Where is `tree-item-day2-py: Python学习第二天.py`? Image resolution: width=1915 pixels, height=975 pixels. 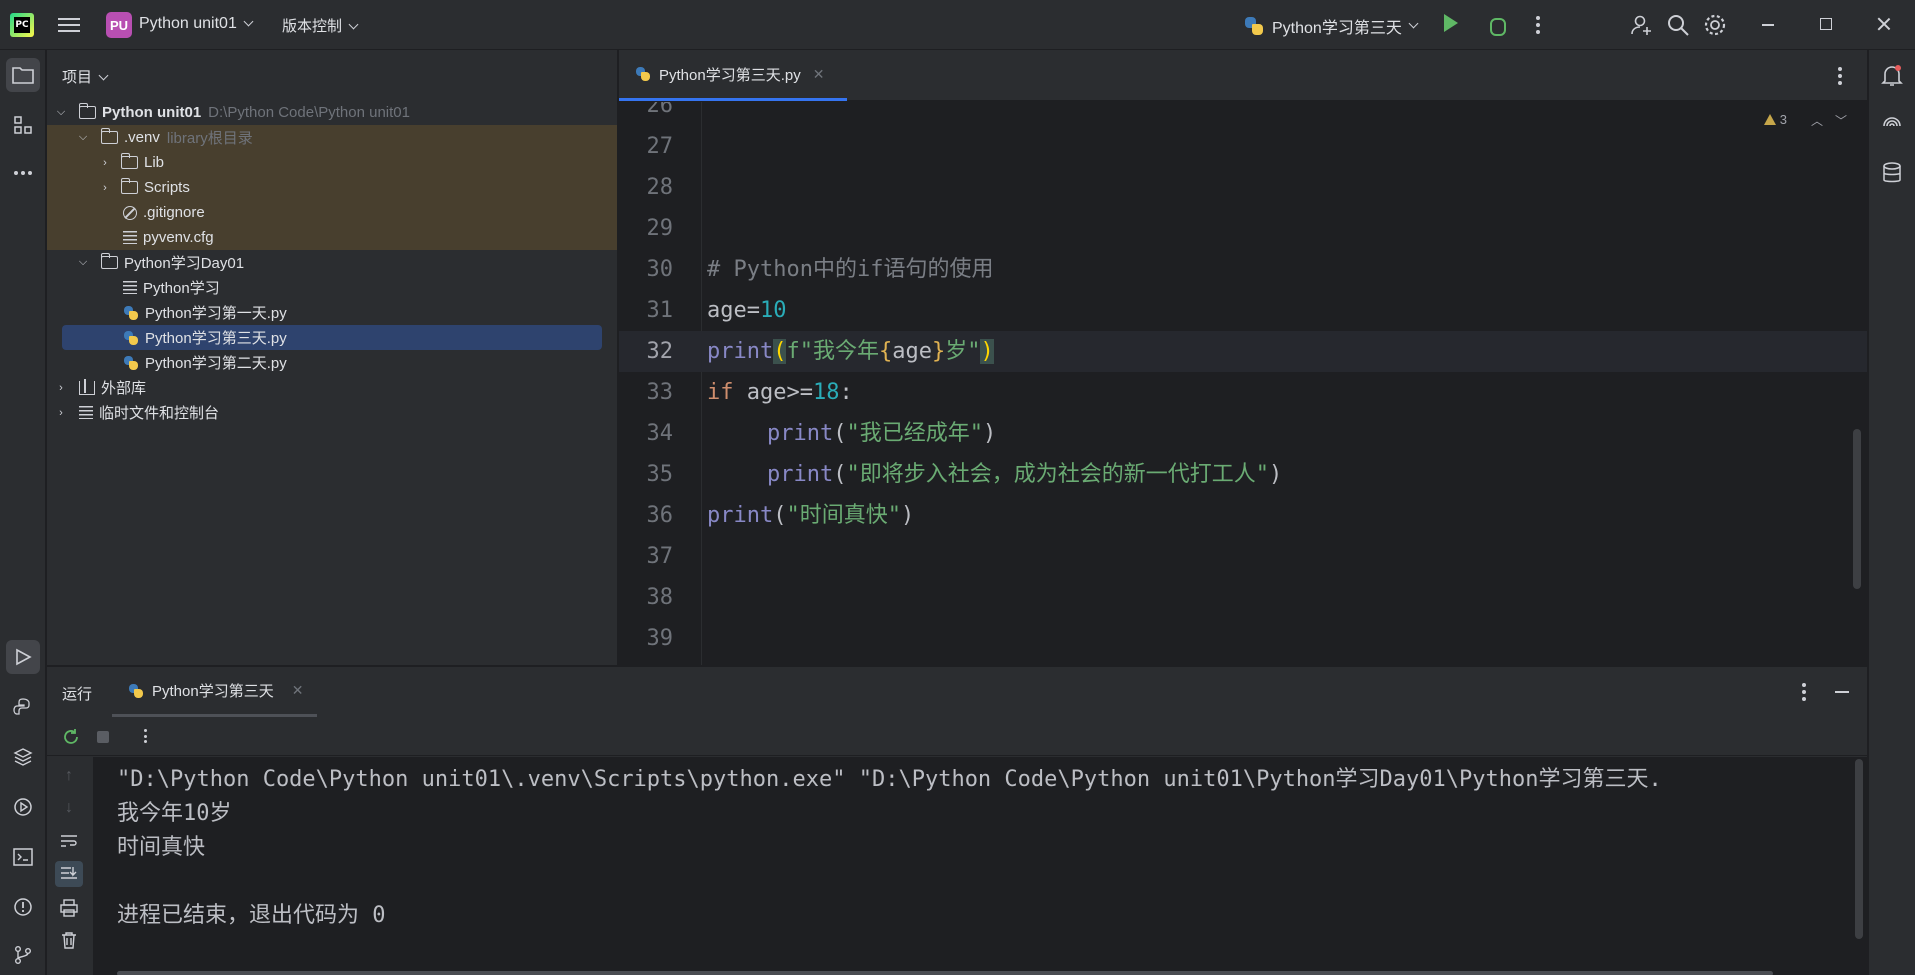 tree-item-day2-py: Python学习第二天.py is located at coordinates (332, 362).